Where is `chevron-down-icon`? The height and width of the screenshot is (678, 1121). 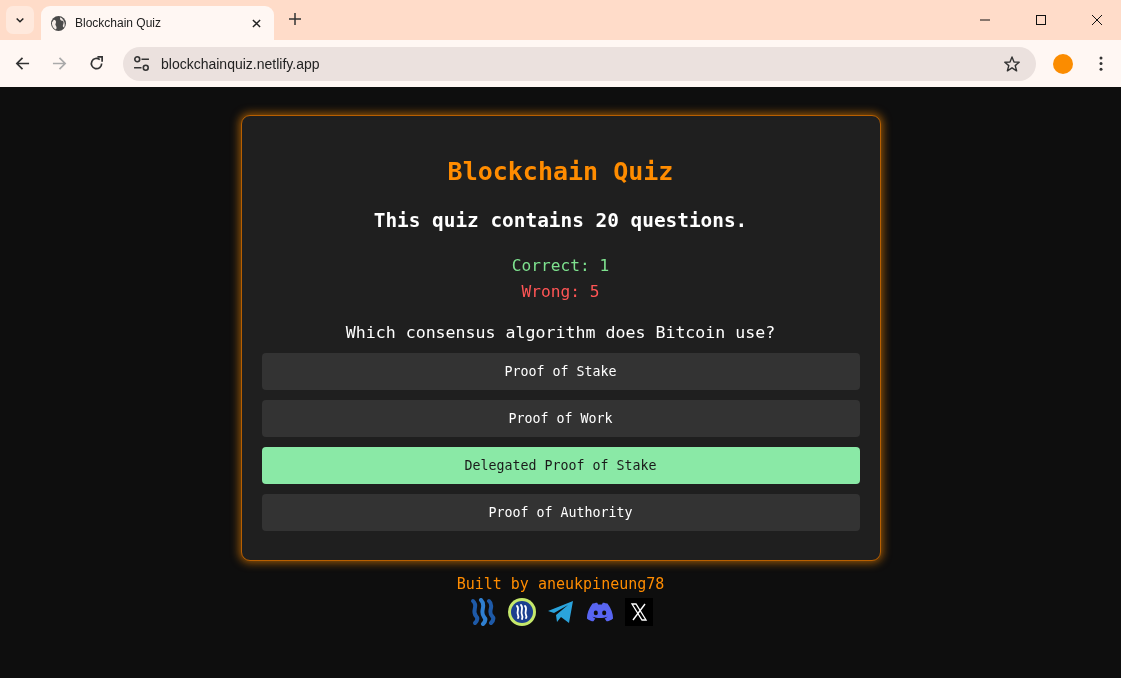 chevron-down-icon is located at coordinates (20, 20).